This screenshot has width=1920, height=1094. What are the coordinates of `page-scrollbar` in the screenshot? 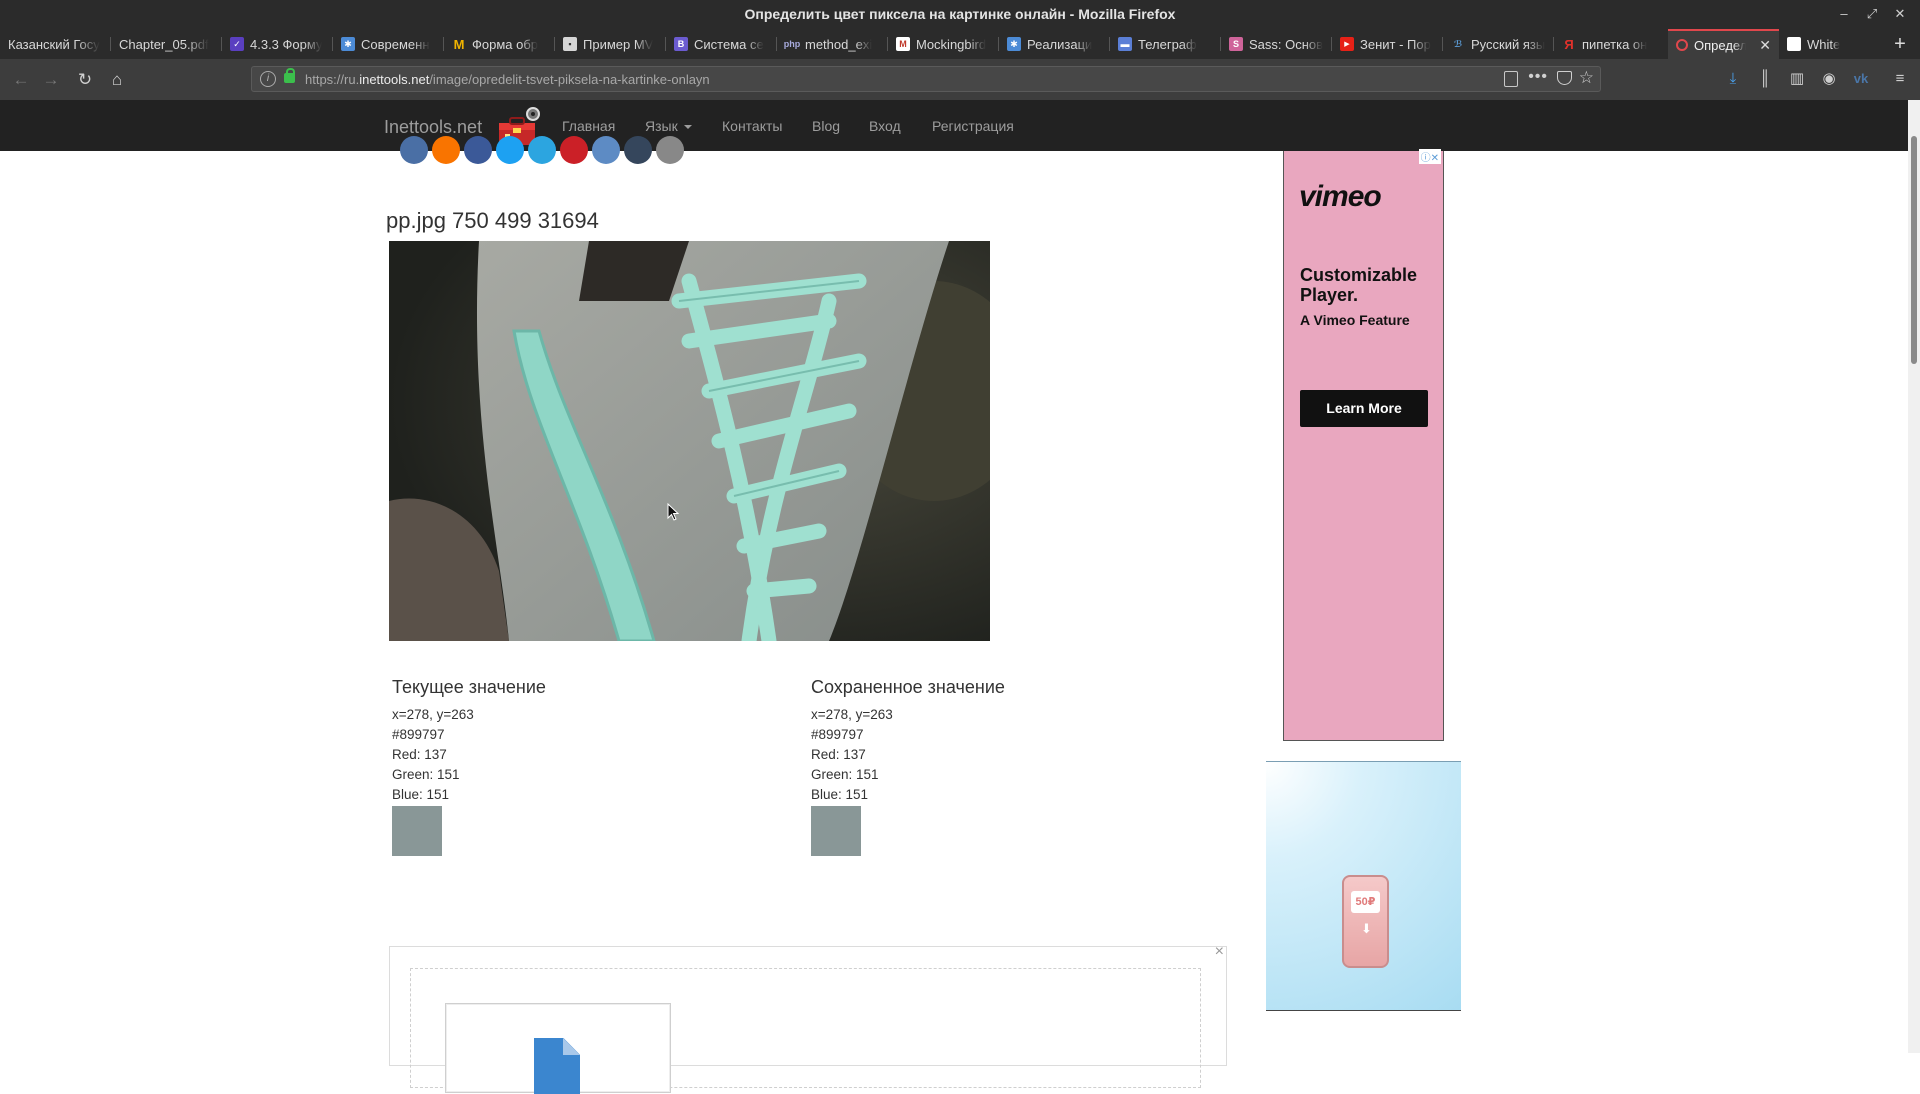 It's located at (1914, 576).